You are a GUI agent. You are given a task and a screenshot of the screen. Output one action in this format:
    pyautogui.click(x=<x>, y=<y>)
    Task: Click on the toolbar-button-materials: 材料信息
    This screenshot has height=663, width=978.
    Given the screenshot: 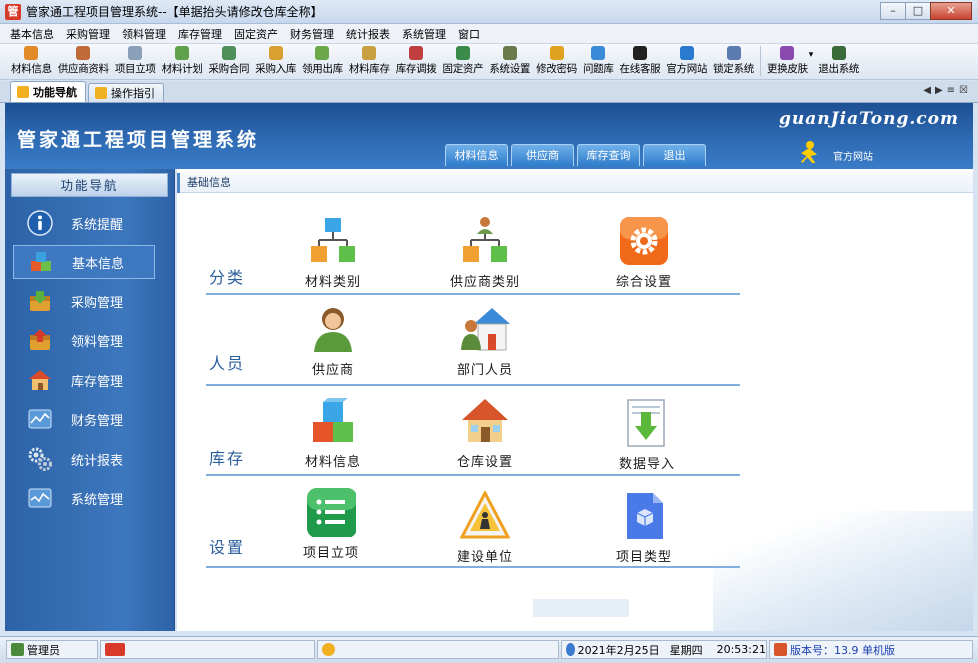 What is the action you would take?
    pyautogui.click(x=31, y=61)
    